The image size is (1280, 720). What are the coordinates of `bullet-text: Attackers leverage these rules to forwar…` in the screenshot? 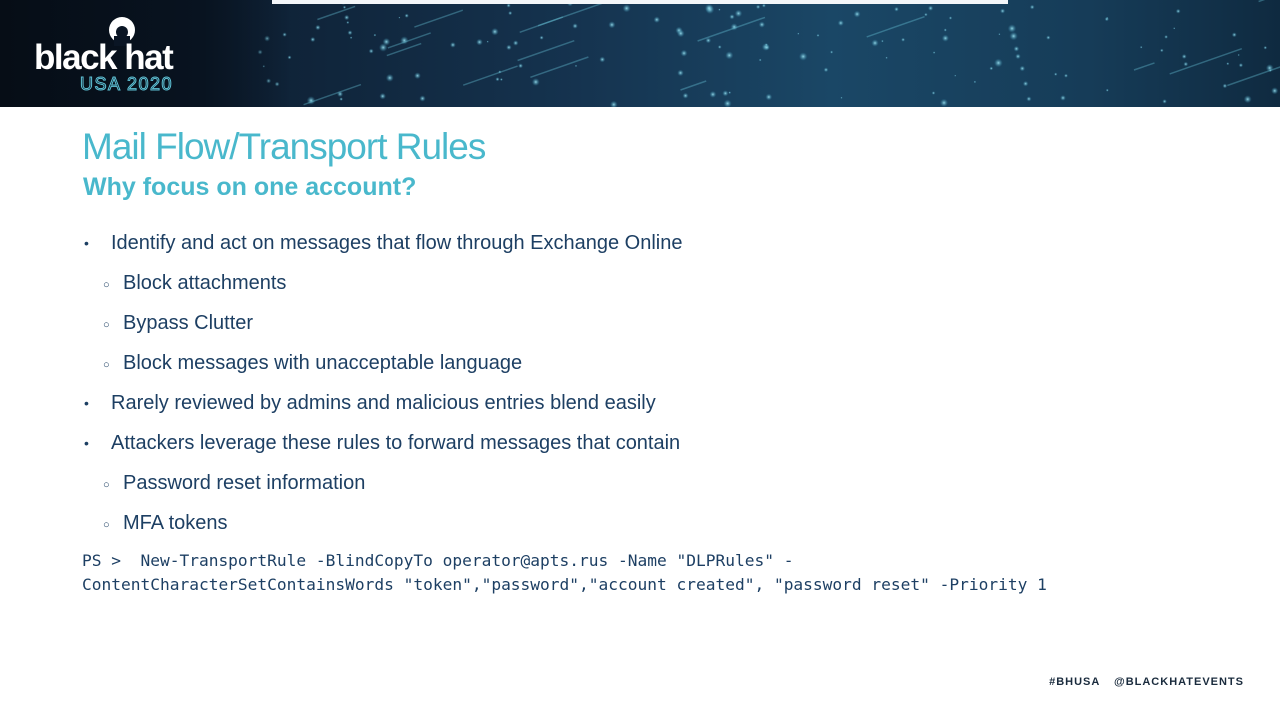 It's located at (396, 443).